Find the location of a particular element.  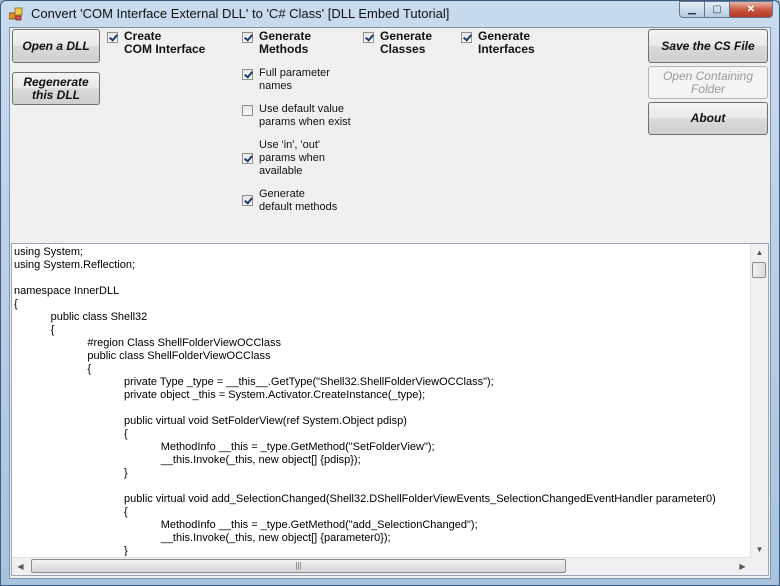

open-containing-folder-button: Open Containing Folder is located at coordinates (708, 82).